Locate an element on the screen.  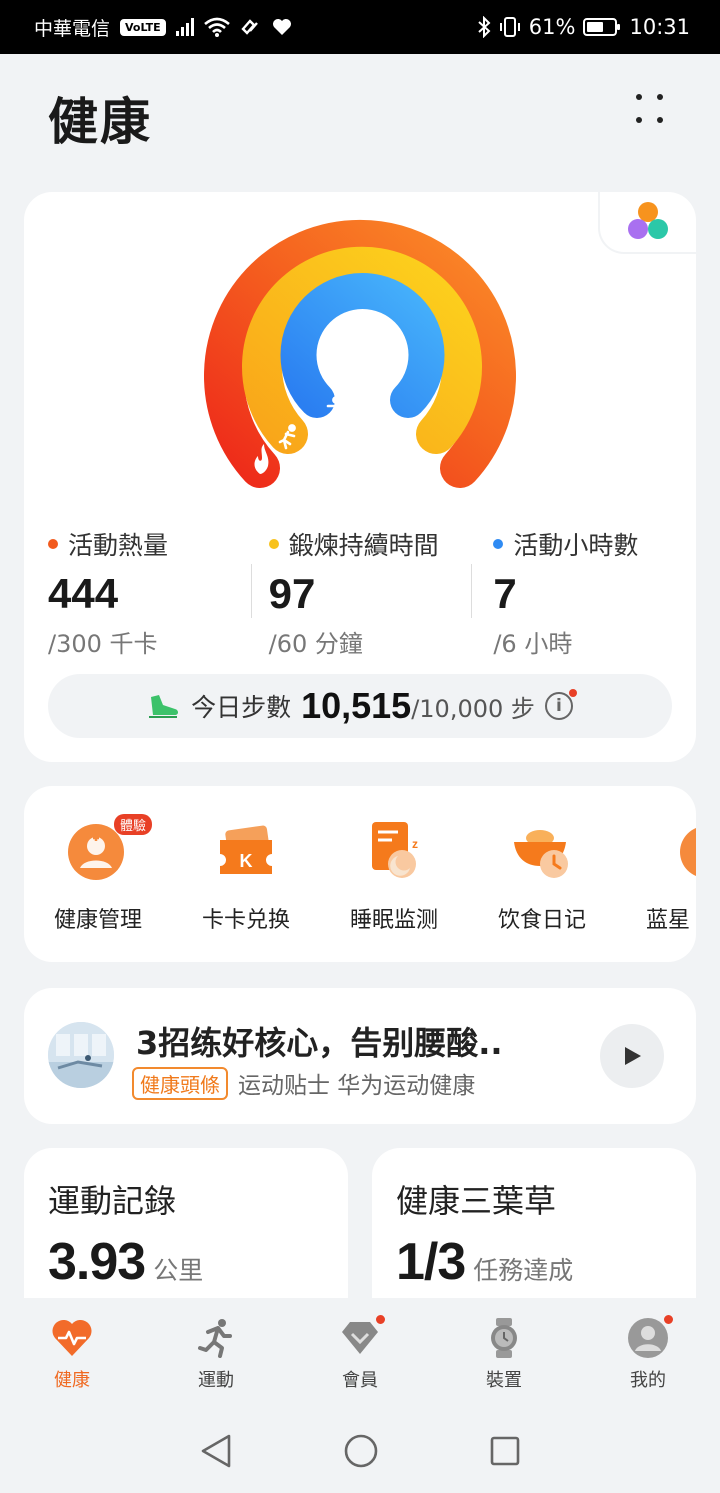
shortcut-health-management: 體驗 健康管理 is located at coordinates (98, 874).